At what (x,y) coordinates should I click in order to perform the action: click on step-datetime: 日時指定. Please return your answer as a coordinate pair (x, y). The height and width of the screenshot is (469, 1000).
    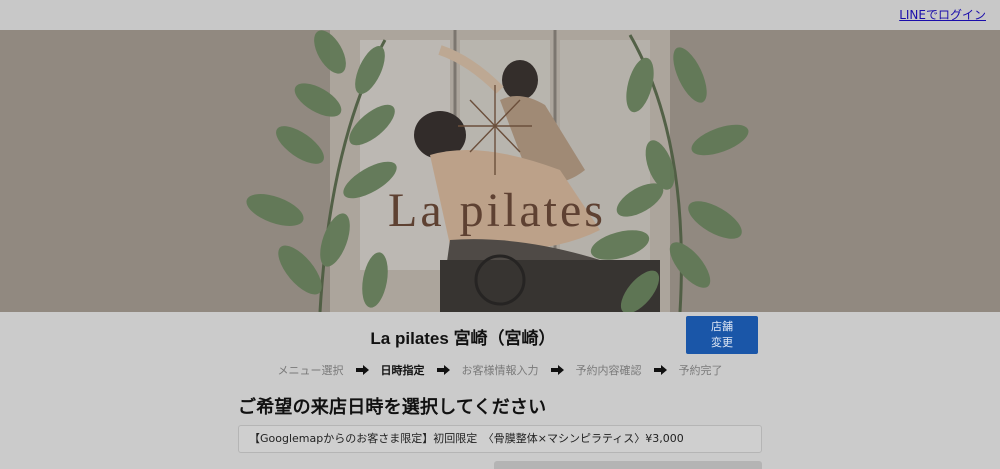
    Looking at the image, I should click on (402, 370).